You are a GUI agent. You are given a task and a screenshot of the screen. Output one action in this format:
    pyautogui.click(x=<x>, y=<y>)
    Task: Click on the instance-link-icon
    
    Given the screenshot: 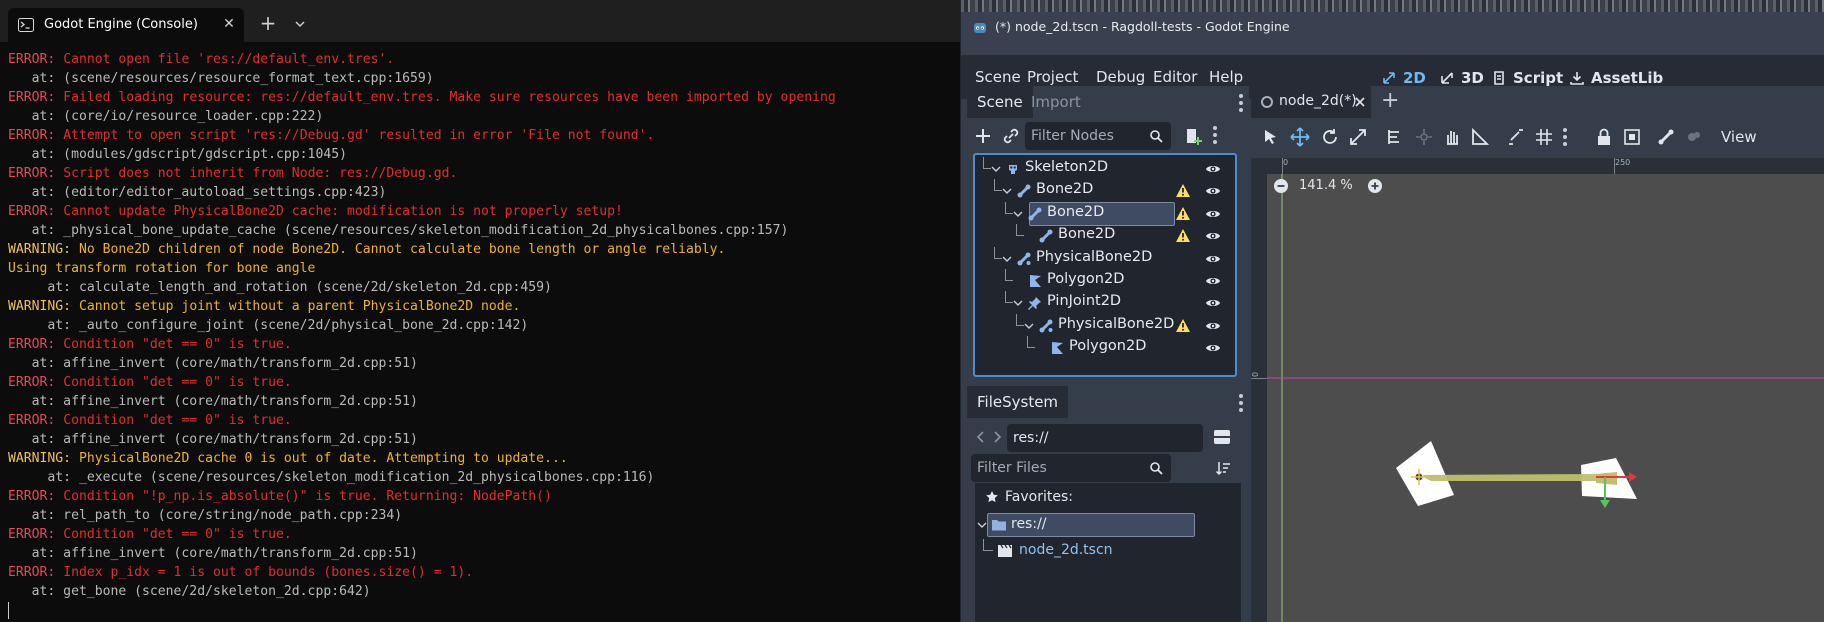 What is the action you would take?
    pyautogui.click(x=1011, y=136)
    